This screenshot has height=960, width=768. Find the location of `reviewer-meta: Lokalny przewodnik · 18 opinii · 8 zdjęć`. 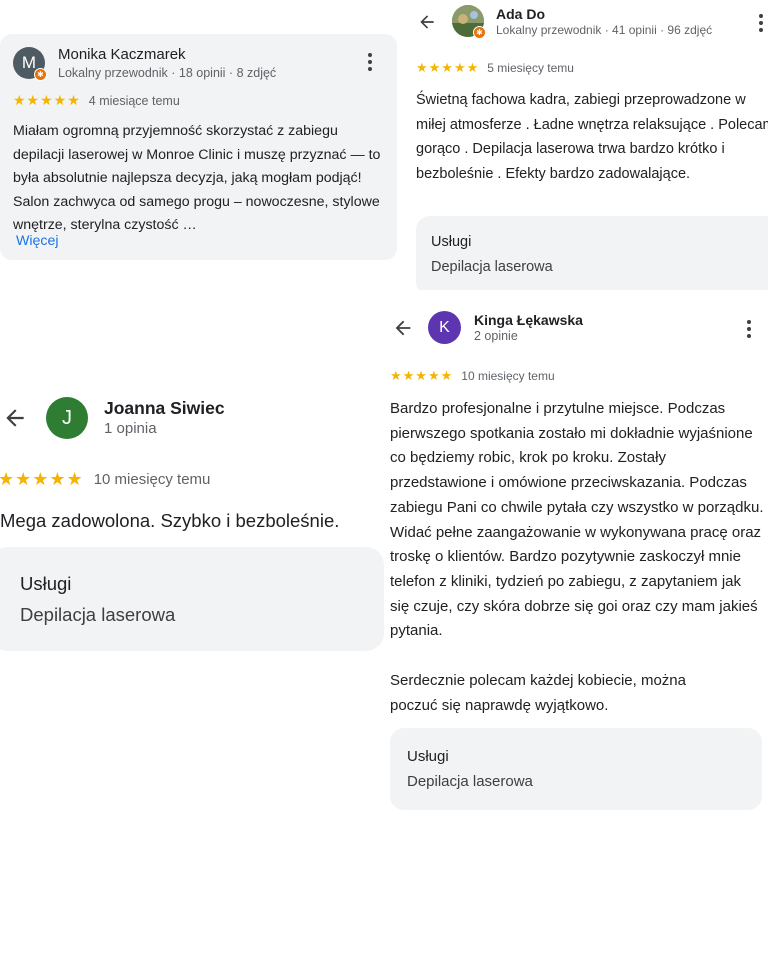

reviewer-meta: Lokalny przewodnik · 18 opinii · 8 zdjęć is located at coordinates (167, 73).